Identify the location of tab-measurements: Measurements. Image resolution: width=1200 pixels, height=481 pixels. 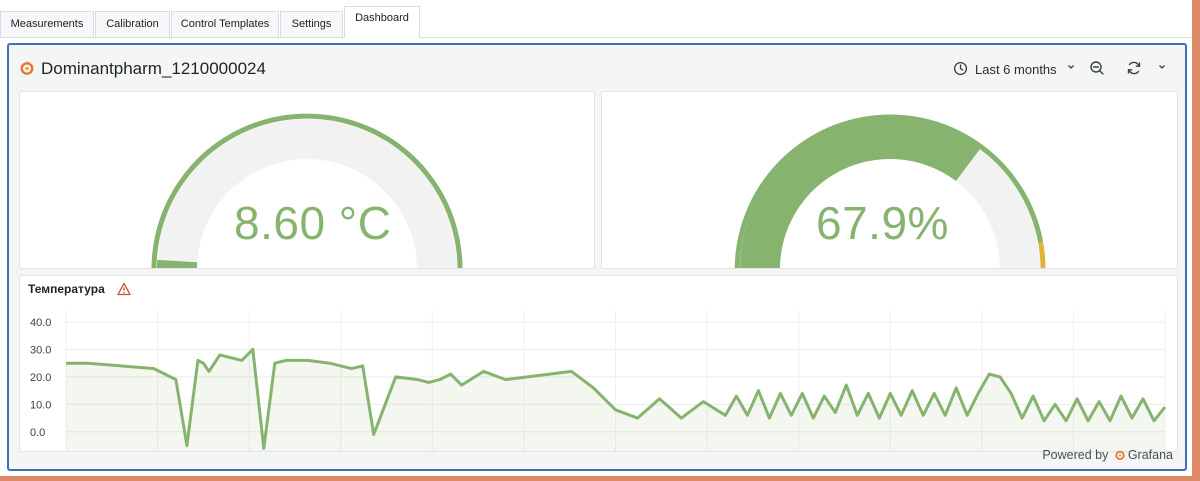
(47, 24).